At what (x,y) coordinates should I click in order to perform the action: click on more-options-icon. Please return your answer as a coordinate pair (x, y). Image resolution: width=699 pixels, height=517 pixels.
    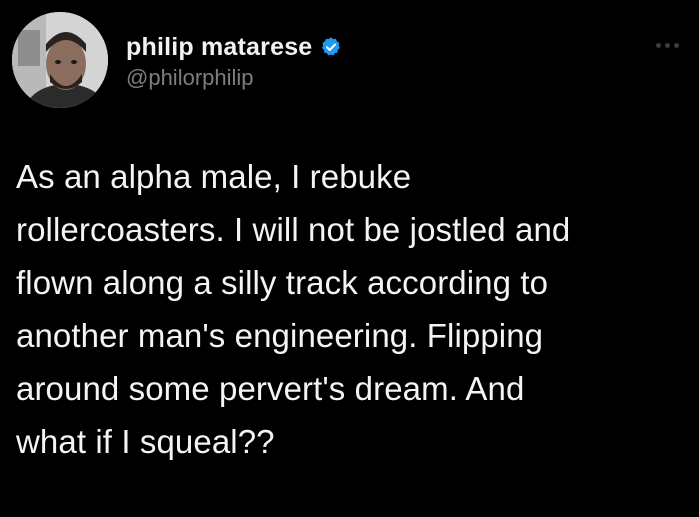
    Looking at the image, I should click on (669, 45).